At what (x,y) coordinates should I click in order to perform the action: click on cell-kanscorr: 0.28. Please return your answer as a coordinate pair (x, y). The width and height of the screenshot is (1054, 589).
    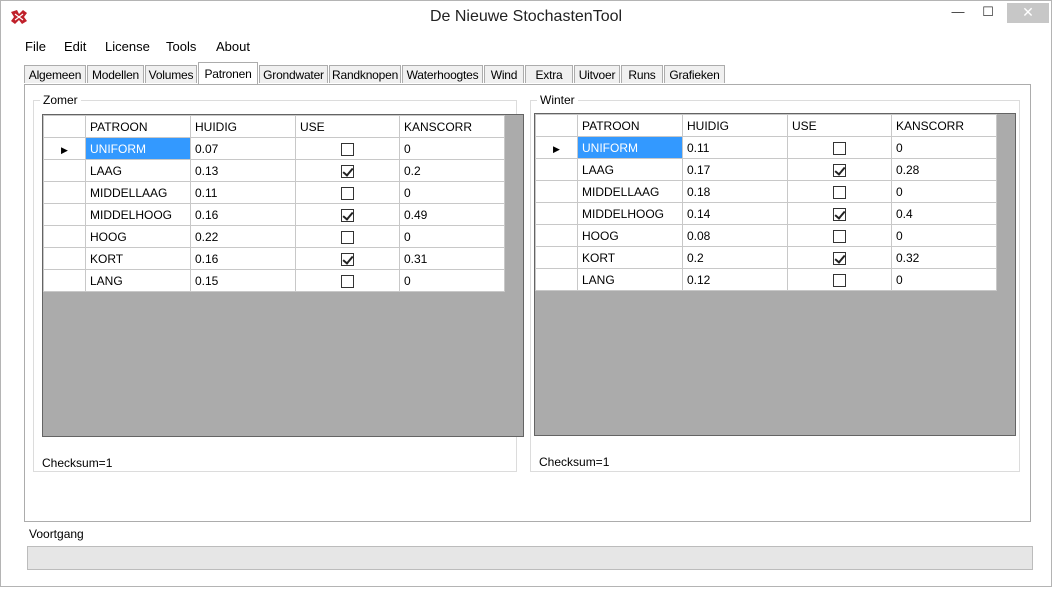
    Looking at the image, I should click on (944, 169).